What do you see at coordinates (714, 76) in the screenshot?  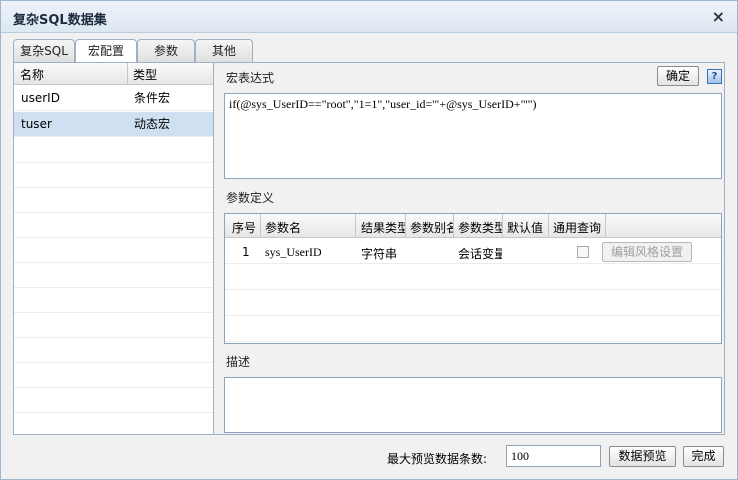 I see `help-icon: ?` at bounding box center [714, 76].